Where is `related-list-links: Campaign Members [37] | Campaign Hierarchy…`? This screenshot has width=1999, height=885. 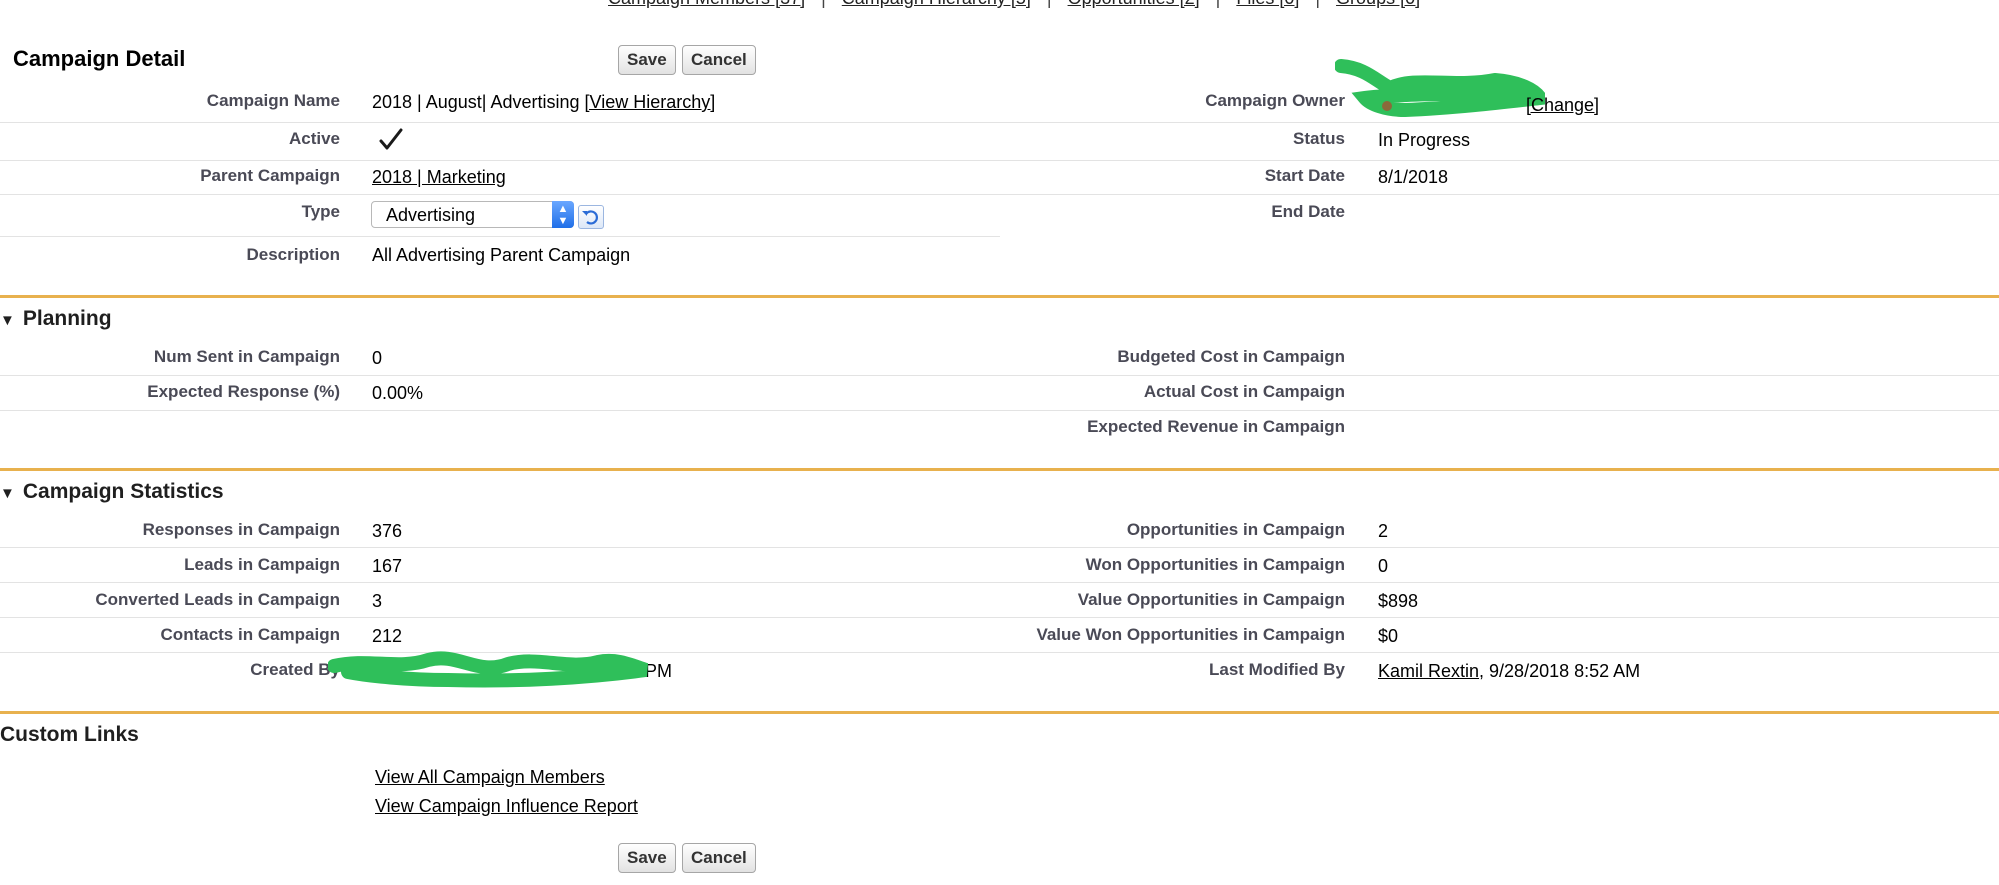 related-list-links: Campaign Members [37] | Campaign Hierarchy… is located at coordinates (1014, 4).